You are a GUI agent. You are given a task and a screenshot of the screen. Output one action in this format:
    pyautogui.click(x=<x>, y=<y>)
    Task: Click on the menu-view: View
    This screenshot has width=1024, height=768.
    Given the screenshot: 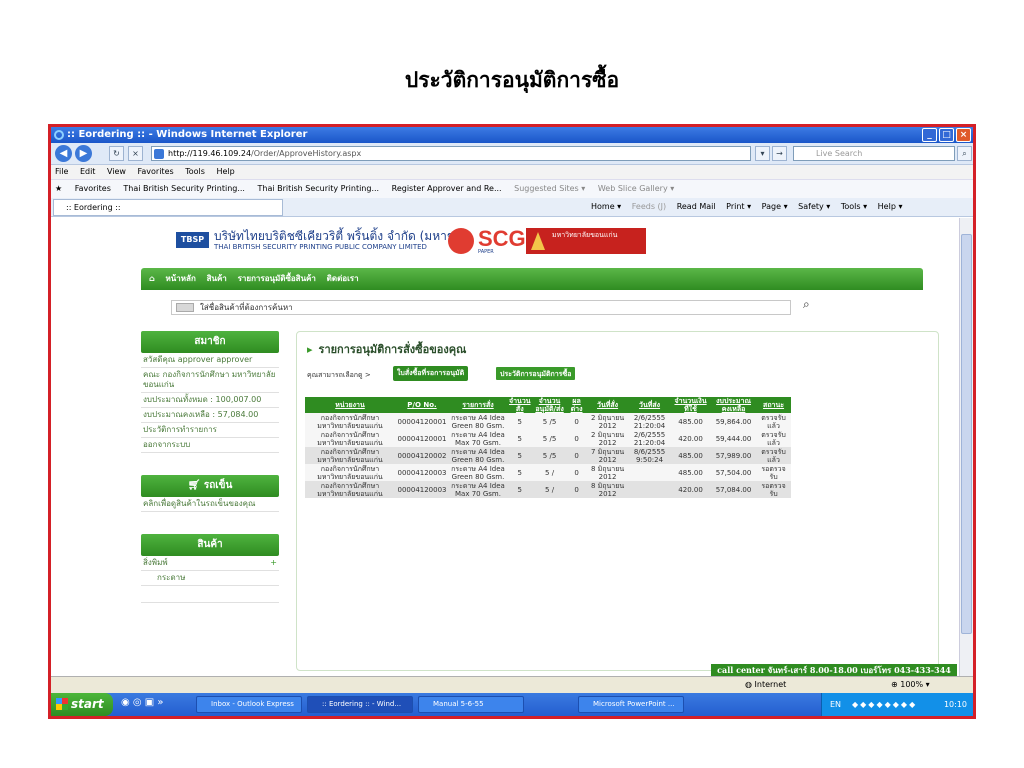 What is the action you would take?
    pyautogui.click(x=116, y=171)
    